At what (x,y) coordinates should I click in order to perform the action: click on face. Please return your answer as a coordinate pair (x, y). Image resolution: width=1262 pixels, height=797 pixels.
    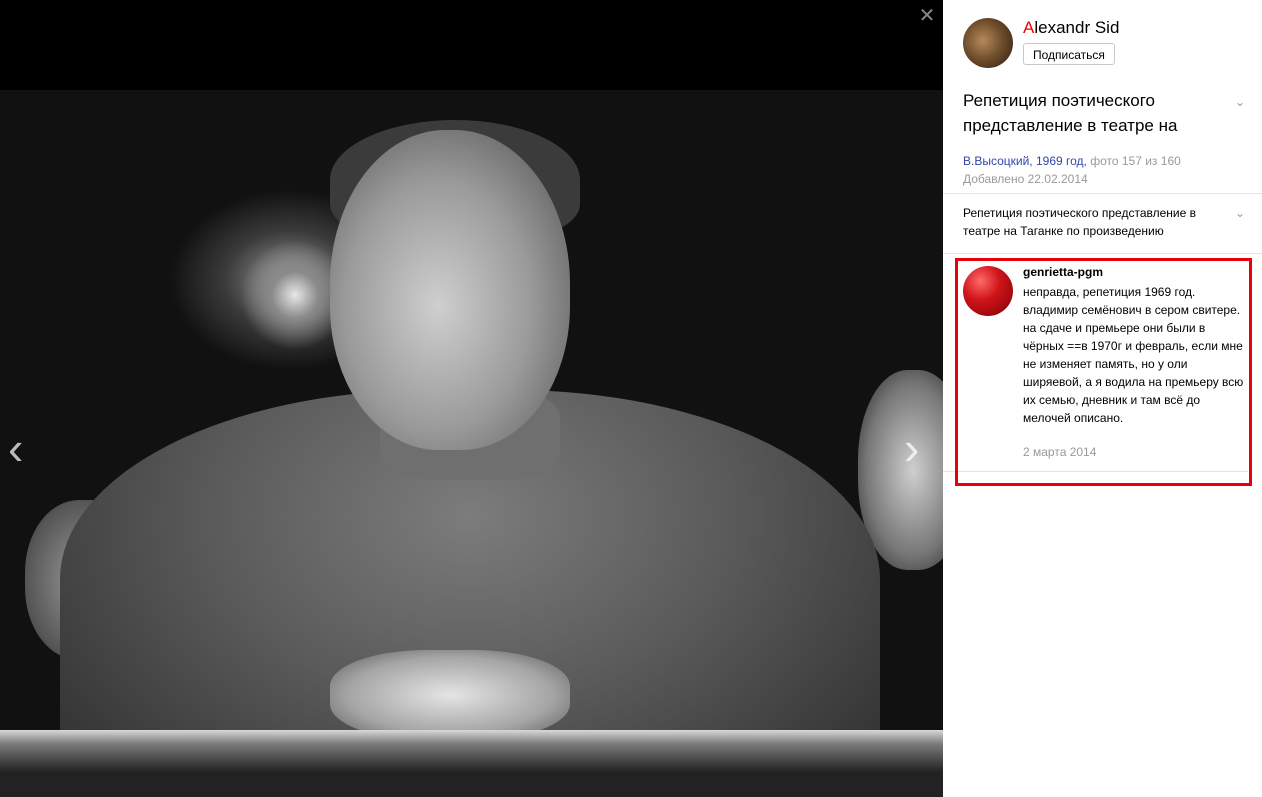
    Looking at the image, I should click on (450, 290).